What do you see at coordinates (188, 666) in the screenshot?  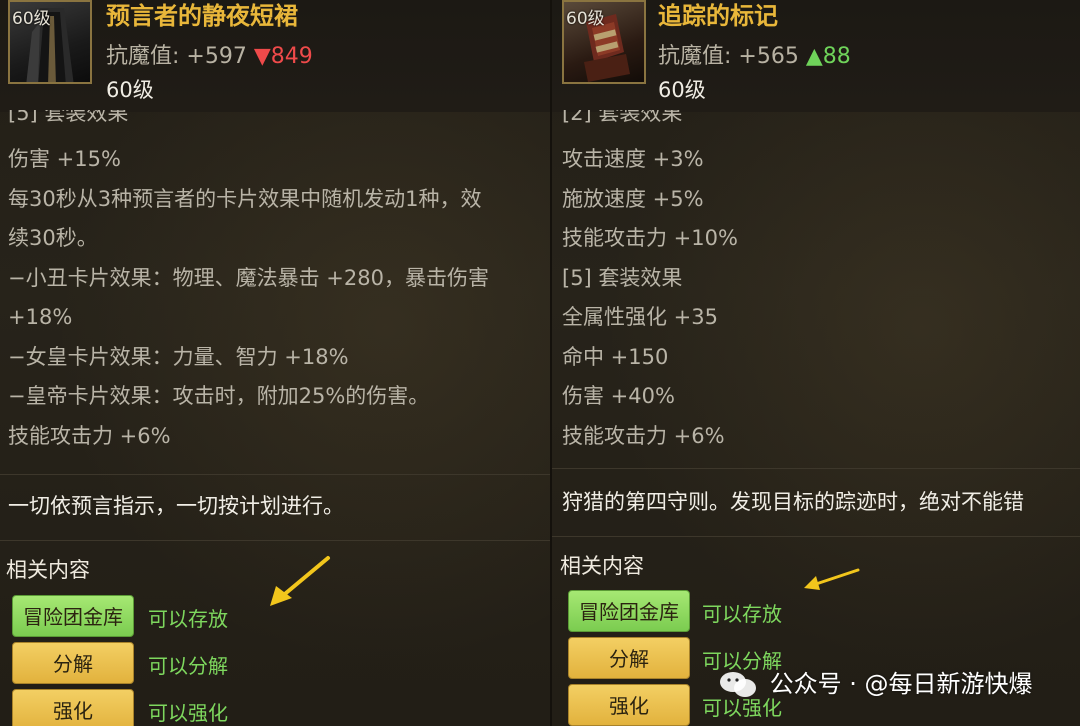 I see `disassemble-status: 可以分解` at bounding box center [188, 666].